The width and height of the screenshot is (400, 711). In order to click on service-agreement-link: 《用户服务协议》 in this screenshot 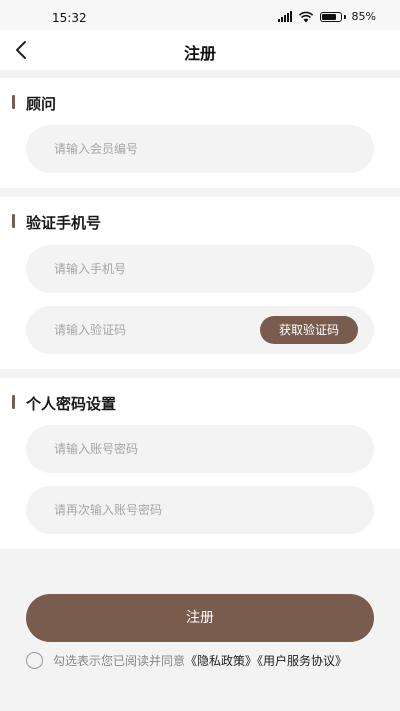, I will do `click(302, 661)`.